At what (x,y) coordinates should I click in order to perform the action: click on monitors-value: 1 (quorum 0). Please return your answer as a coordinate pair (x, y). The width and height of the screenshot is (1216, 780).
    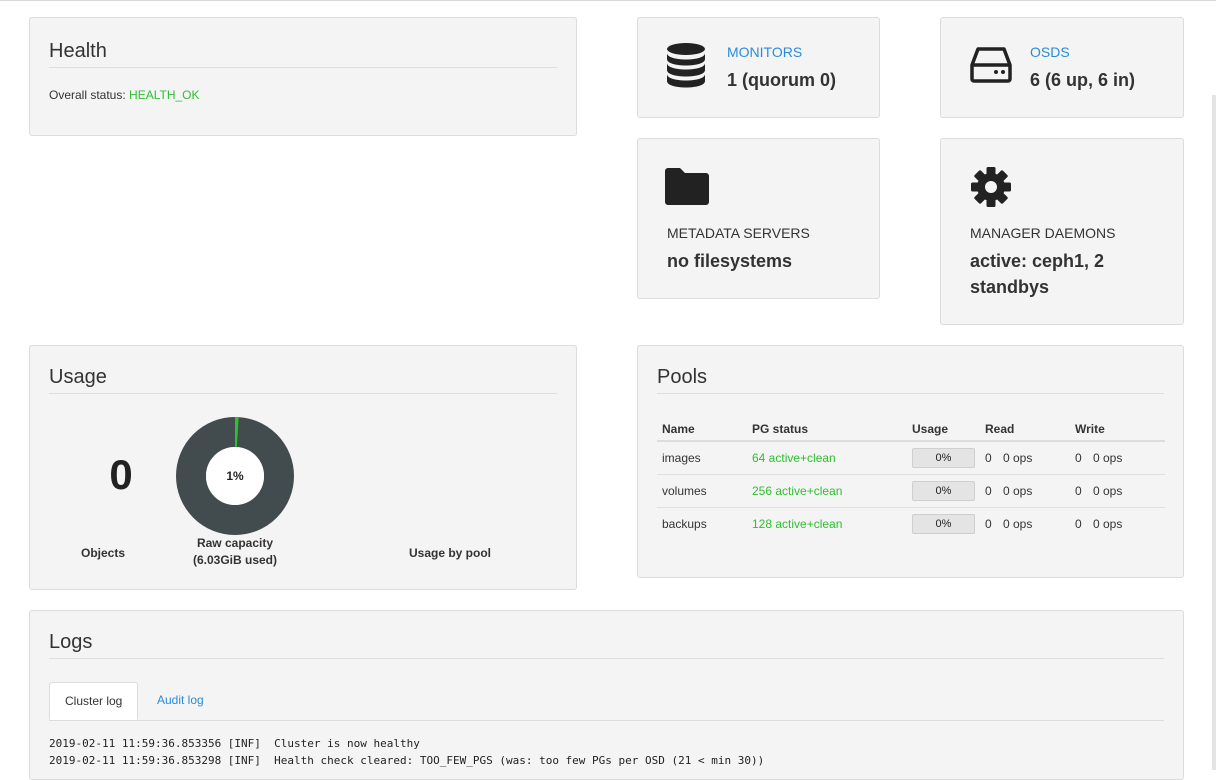
    Looking at the image, I should click on (781, 80).